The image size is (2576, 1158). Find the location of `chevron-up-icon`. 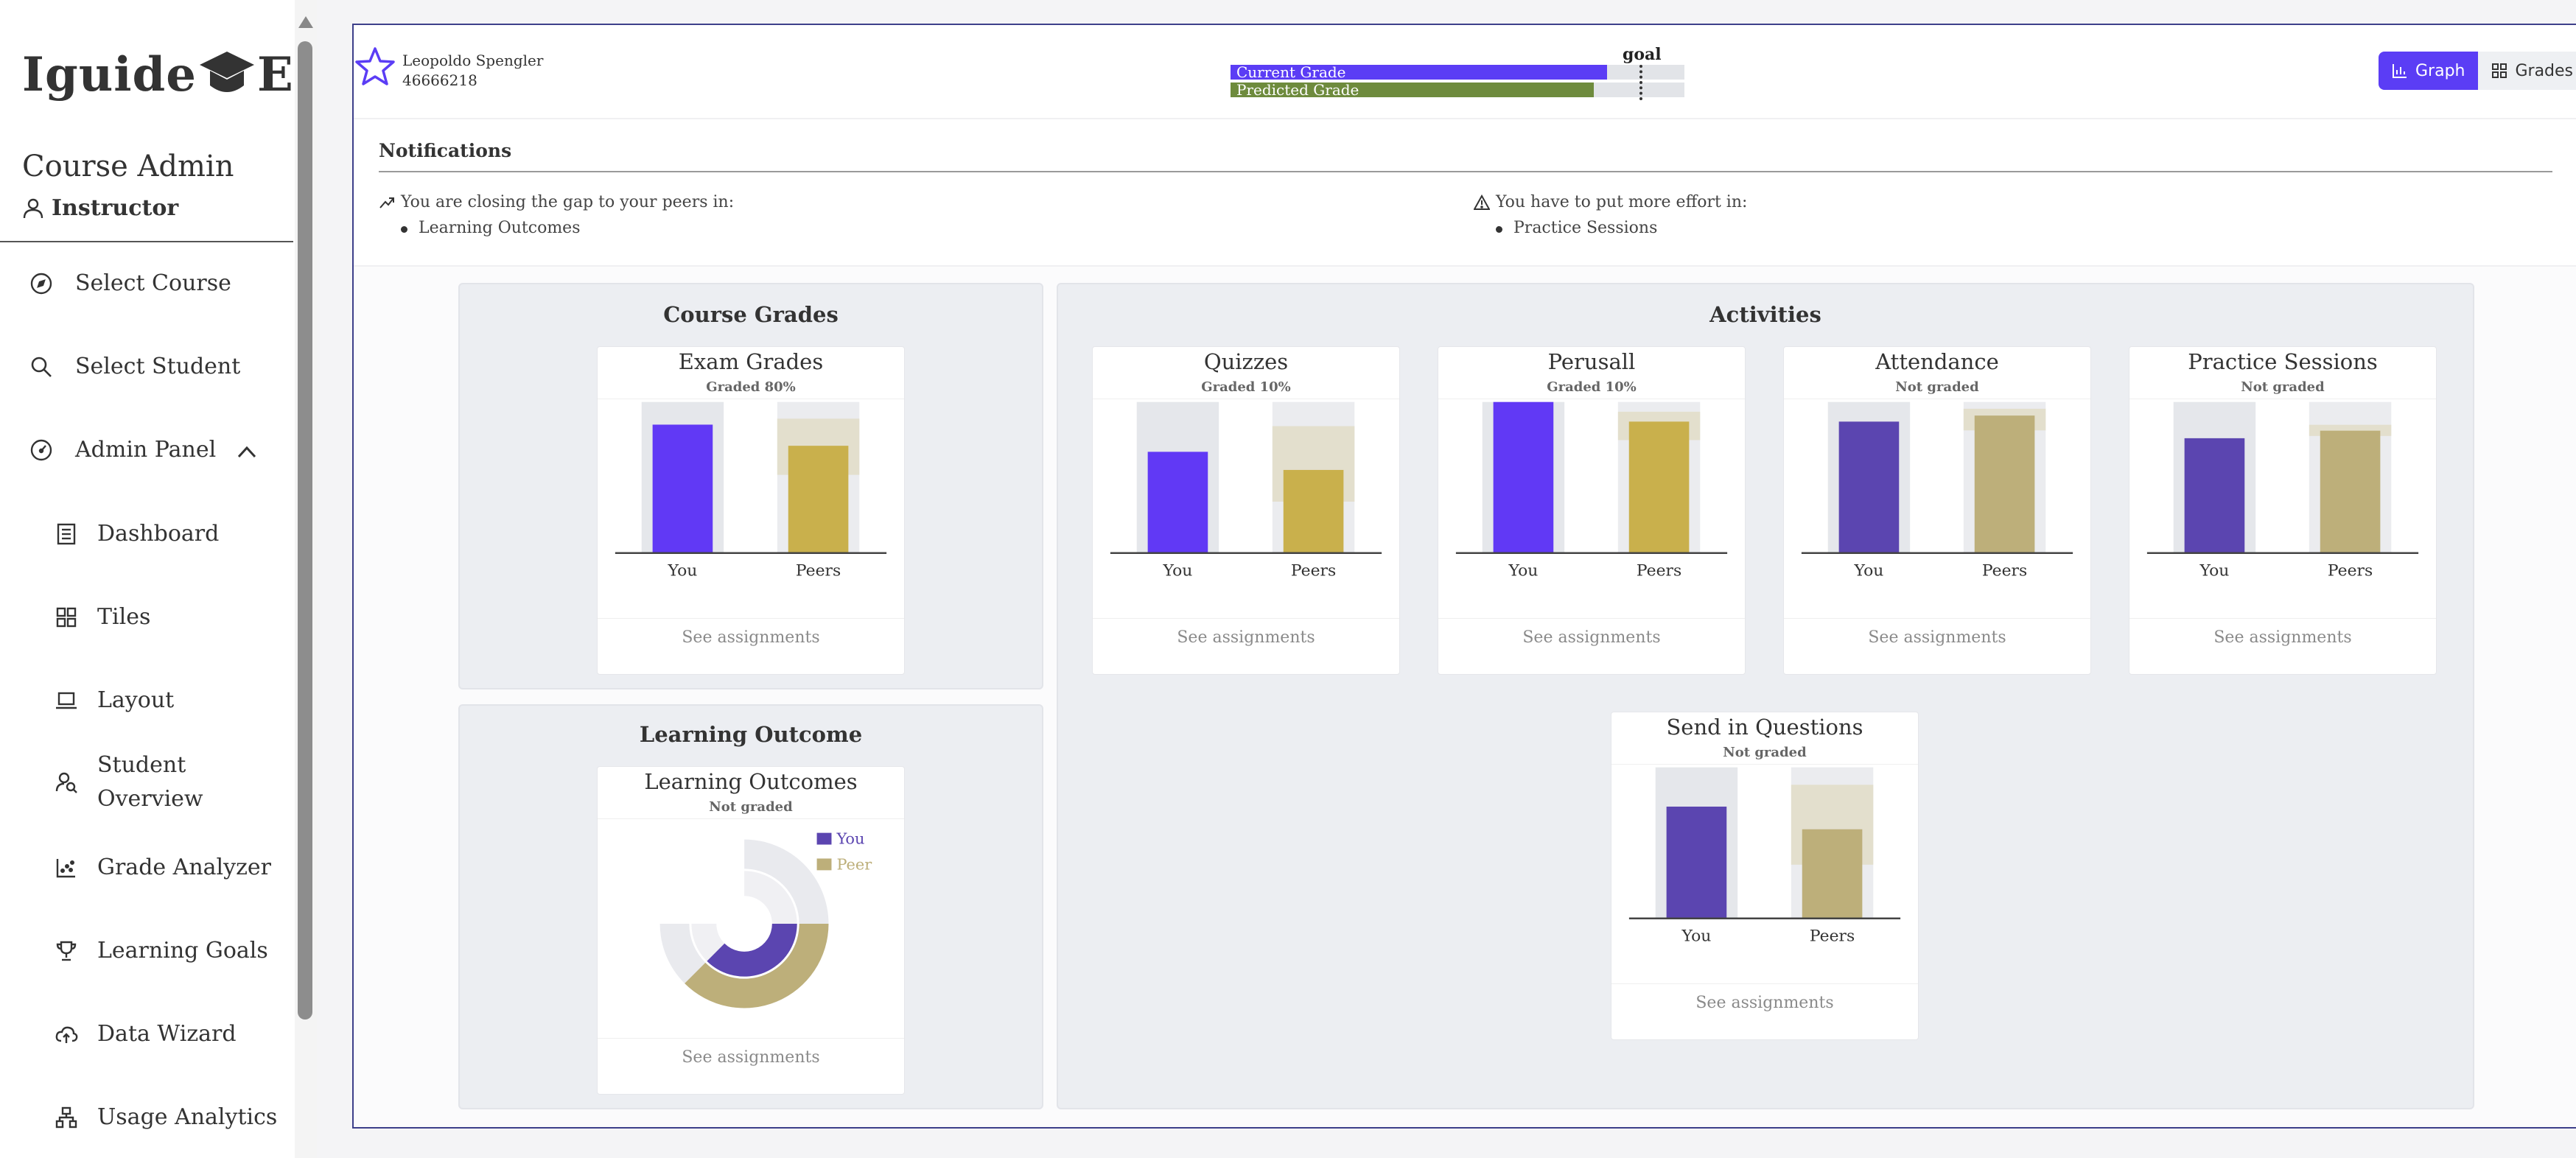

chevron-up-icon is located at coordinates (246, 451).